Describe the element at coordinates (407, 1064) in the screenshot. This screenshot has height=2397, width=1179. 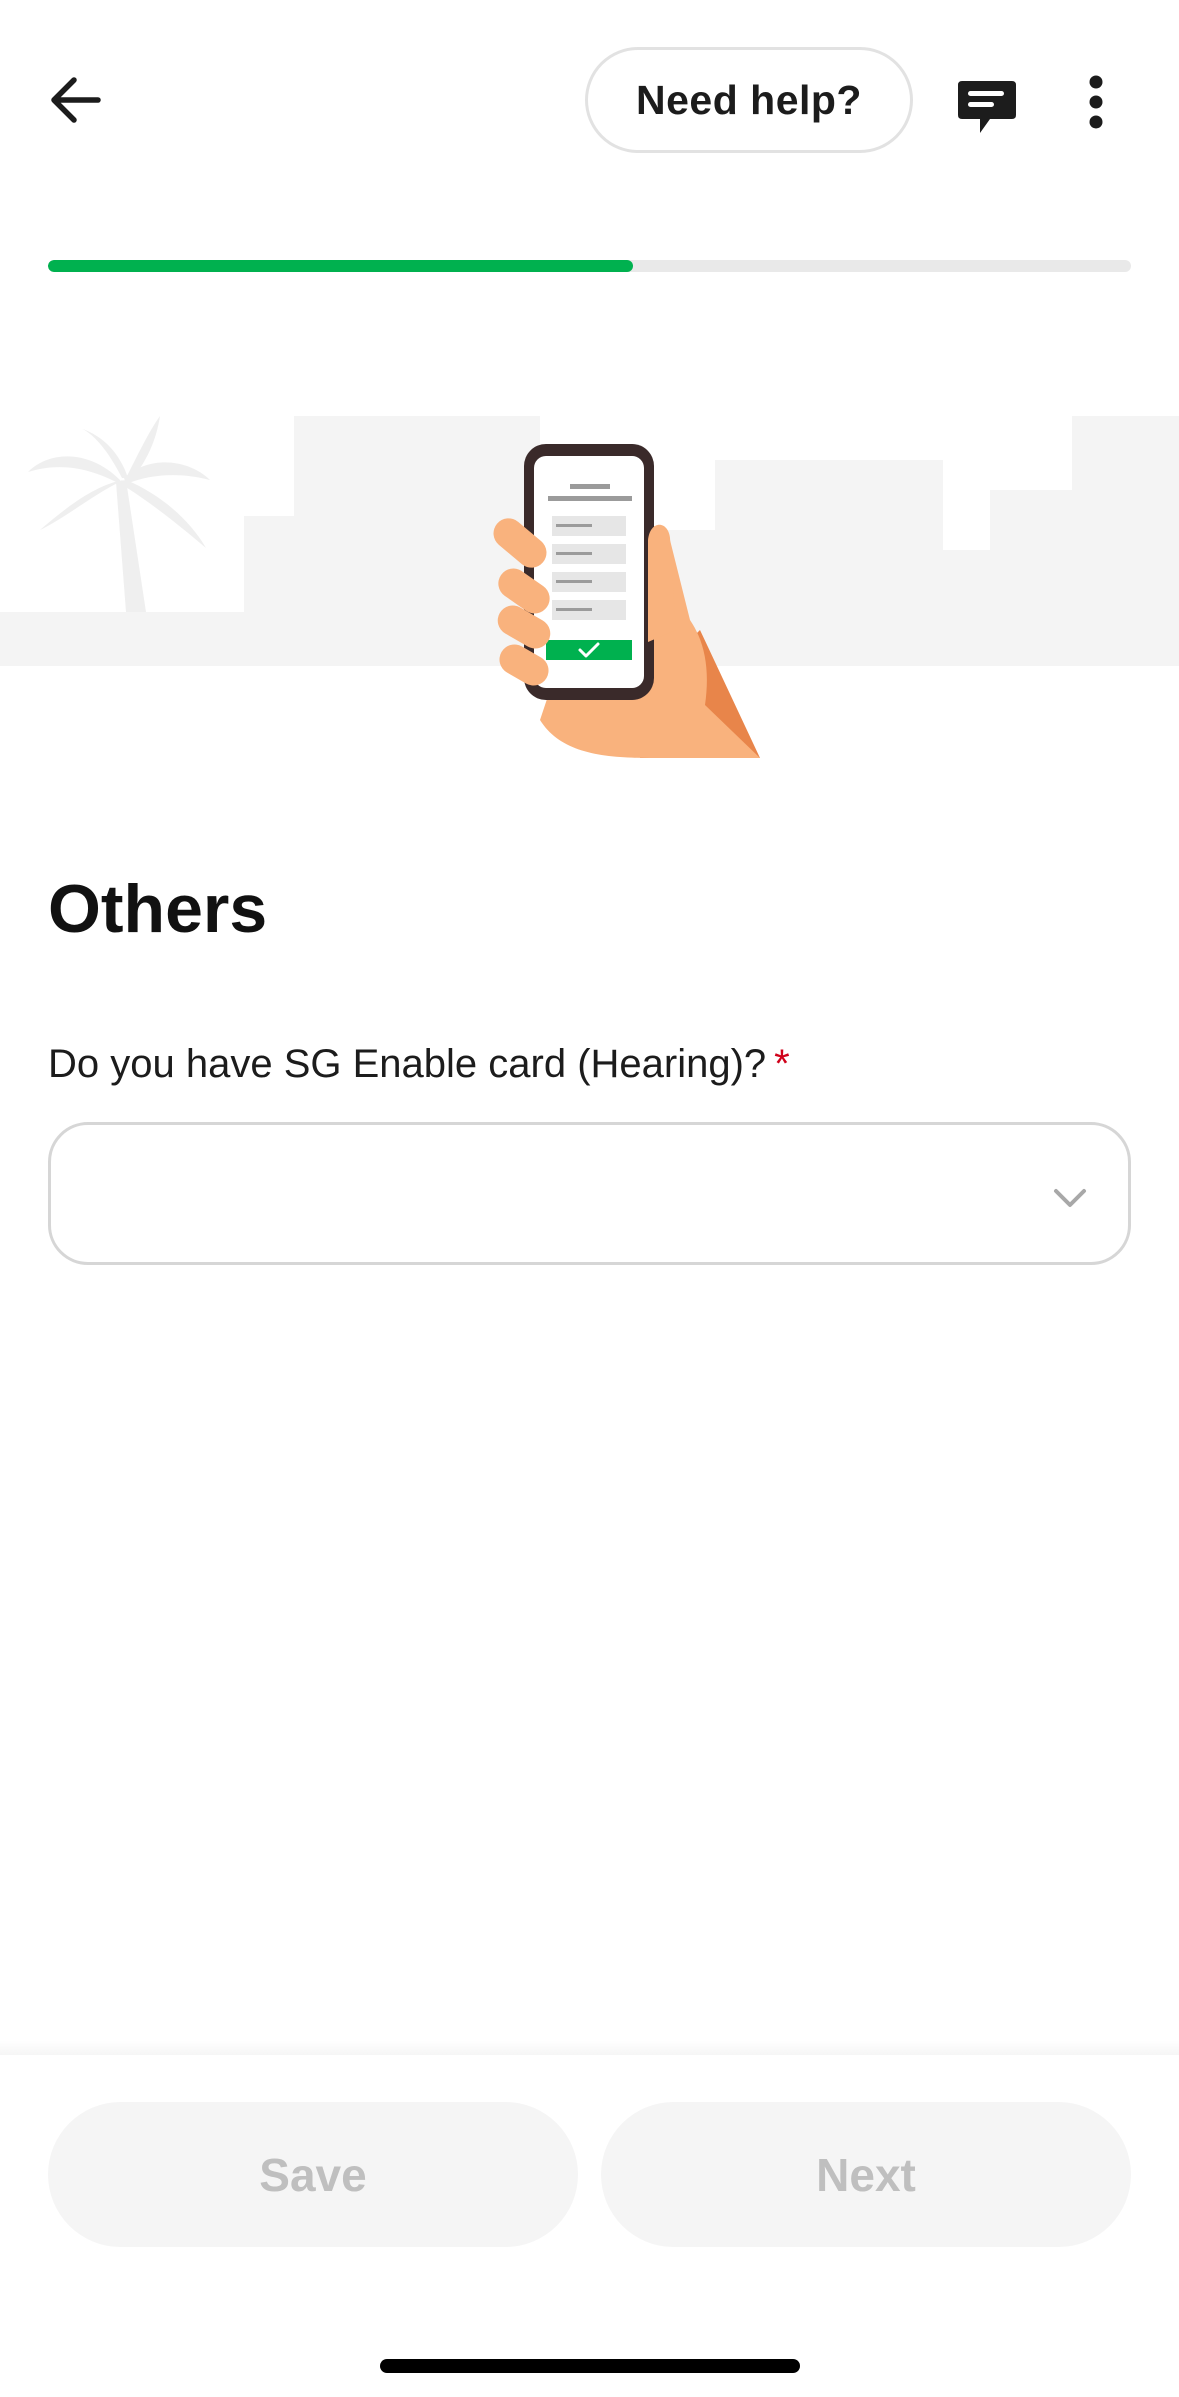
I see `question-text: Do you have SG Enable card (Hearing)?` at that location.